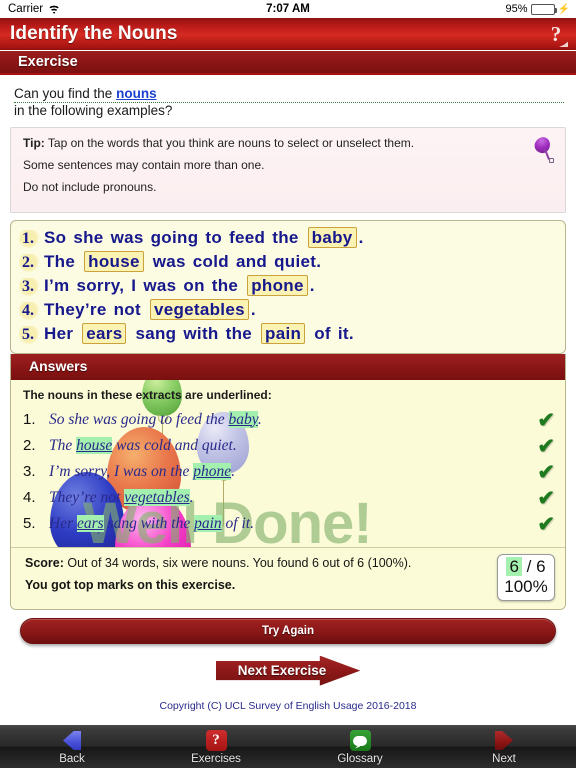  Describe the element at coordinates (288, 34) in the screenshot. I see `title-bar: Identify the Nouns ?` at that location.